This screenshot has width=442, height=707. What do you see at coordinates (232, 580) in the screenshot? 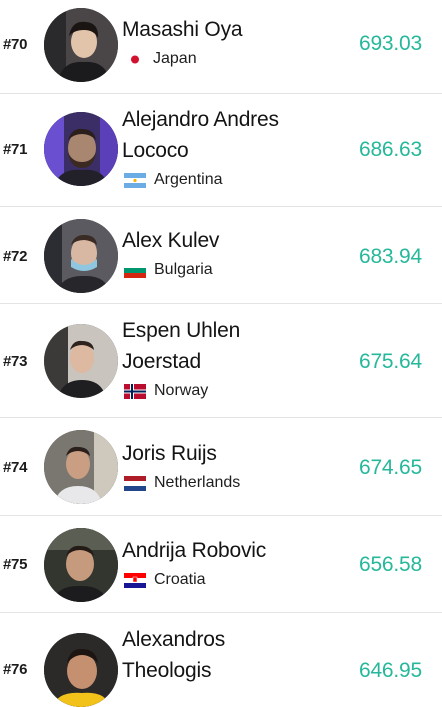
I see `player-country: Croatia` at bounding box center [232, 580].